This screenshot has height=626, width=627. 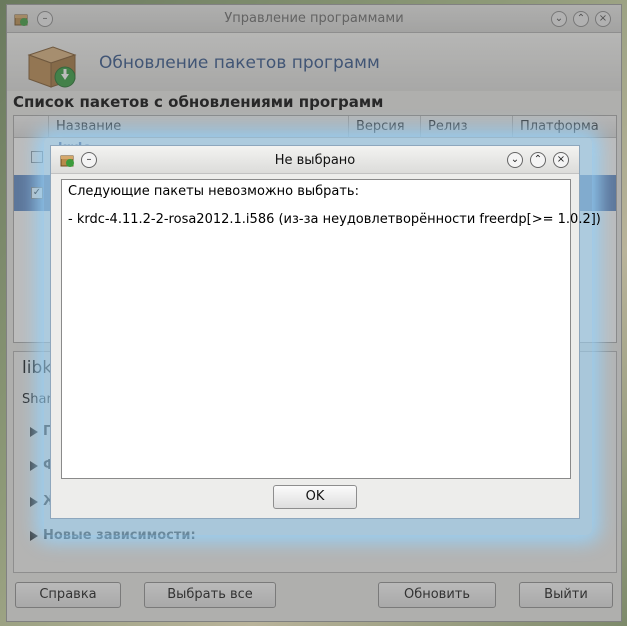 What do you see at coordinates (315, 497) in the screenshot?
I see `ok-button: OK` at bounding box center [315, 497].